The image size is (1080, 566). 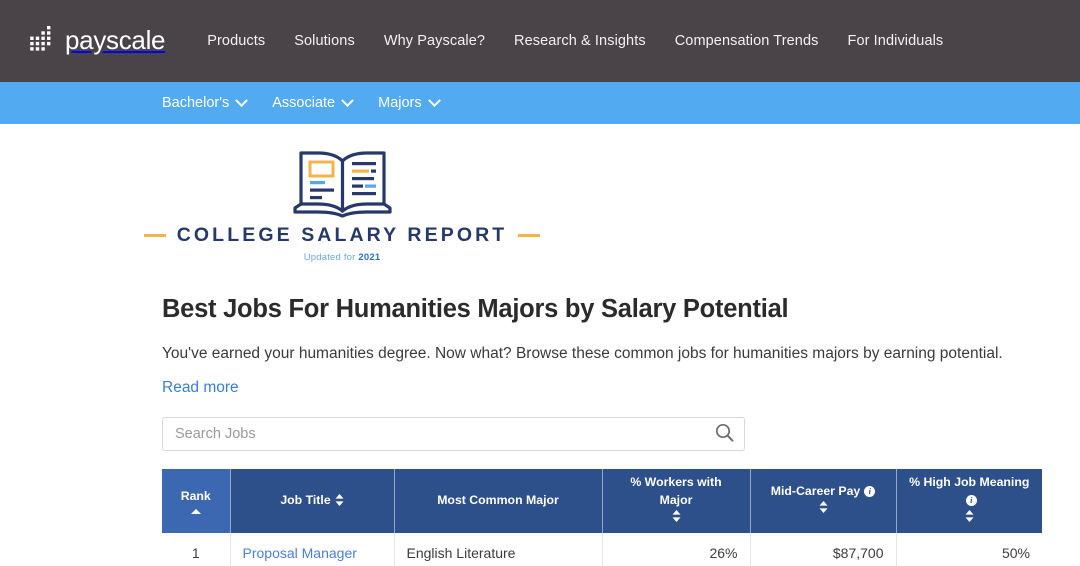 What do you see at coordinates (196, 549) in the screenshot?
I see `cell-rank: 1` at bounding box center [196, 549].